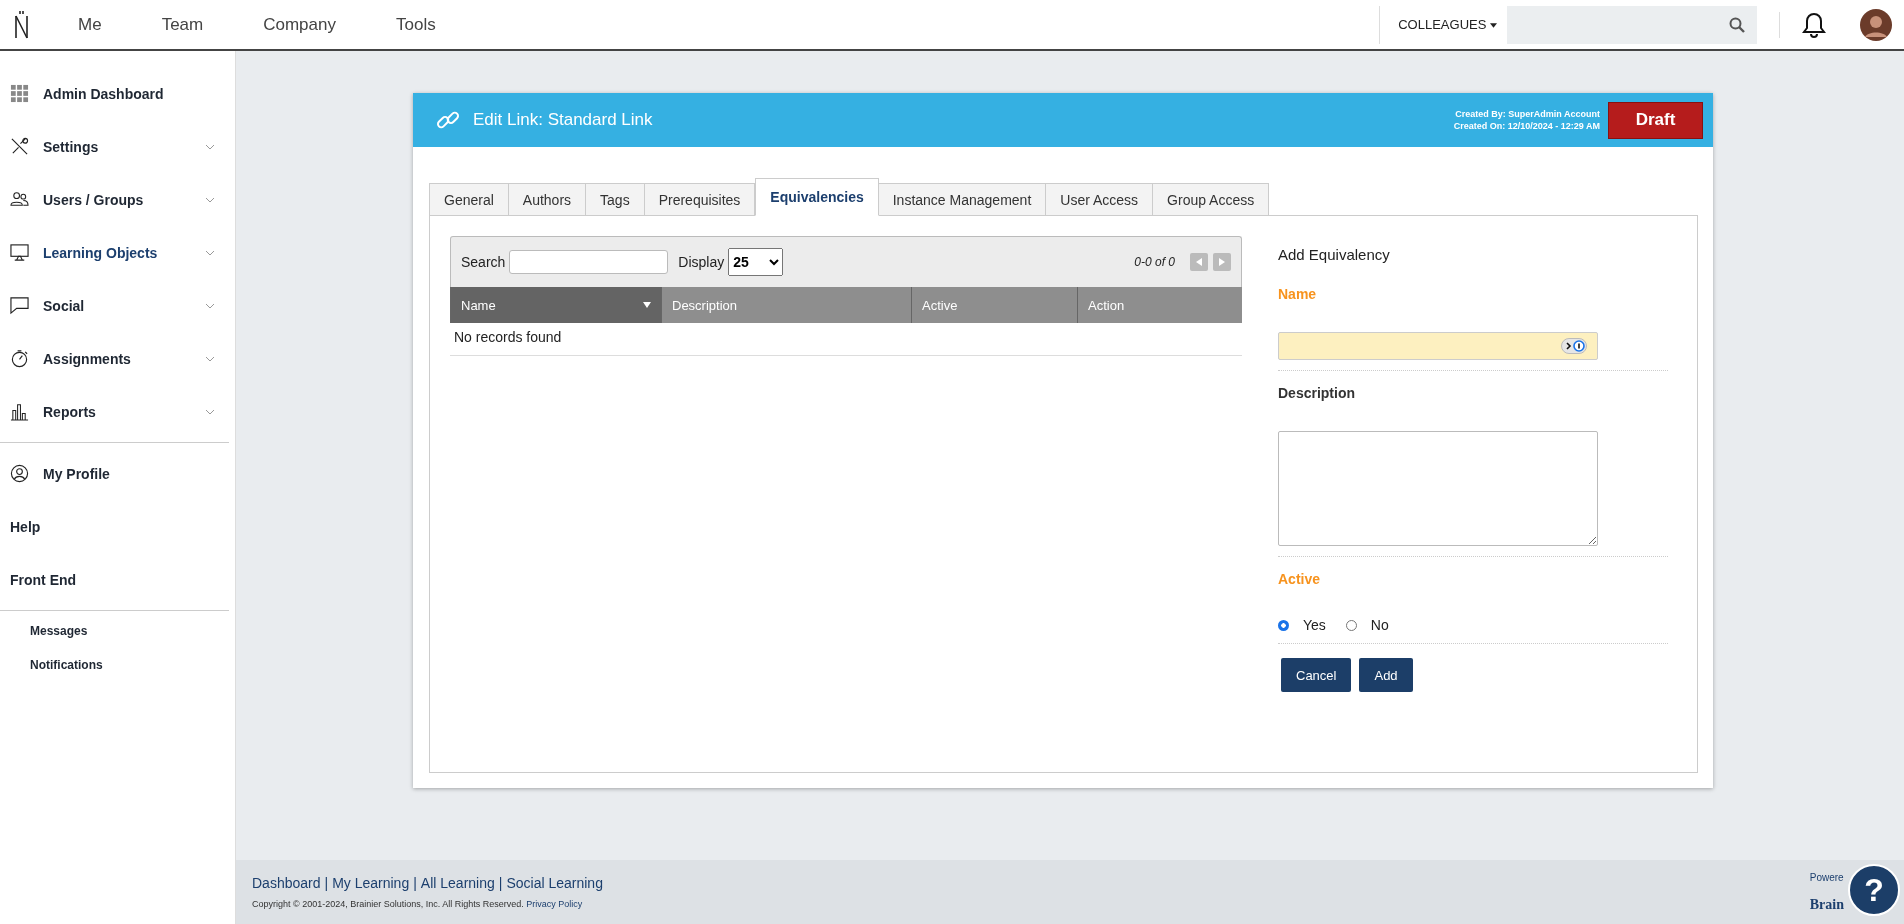 The height and width of the screenshot is (924, 1904). What do you see at coordinates (1526, 126) in the screenshot?
I see `created-on-text: Created On: 12/10/2024 - 12:29 AM` at bounding box center [1526, 126].